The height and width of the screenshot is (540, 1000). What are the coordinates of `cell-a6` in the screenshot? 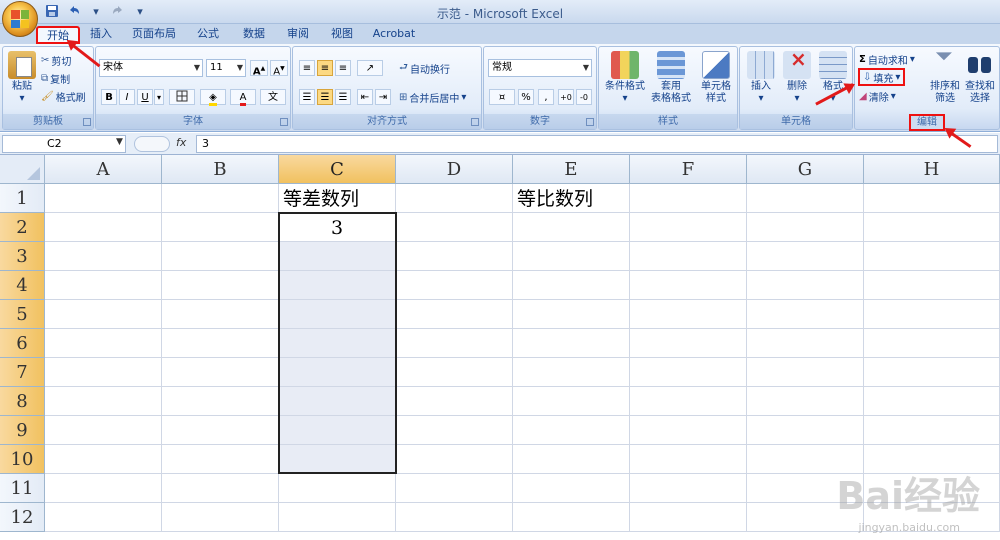 It's located at (103, 343).